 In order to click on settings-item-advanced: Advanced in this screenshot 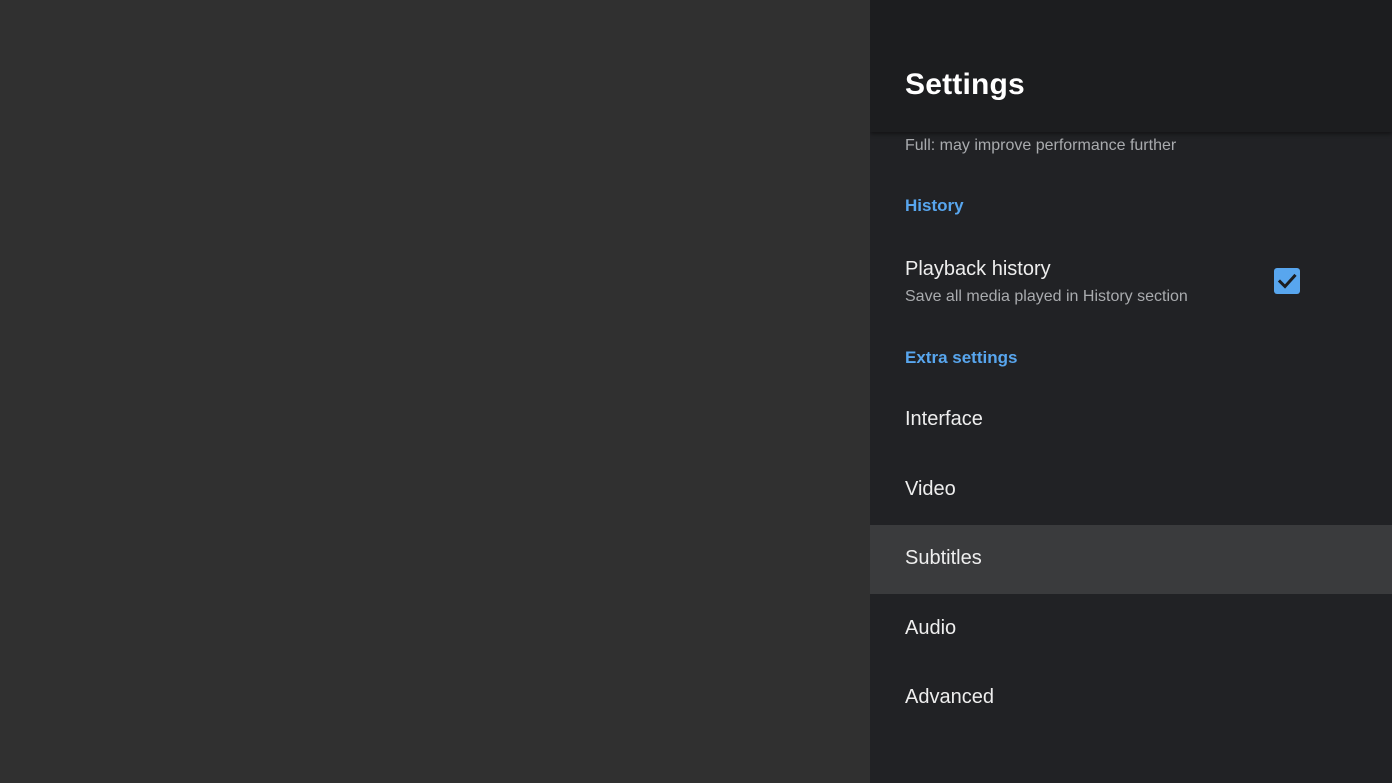, I will do `click(1131, 698)`.